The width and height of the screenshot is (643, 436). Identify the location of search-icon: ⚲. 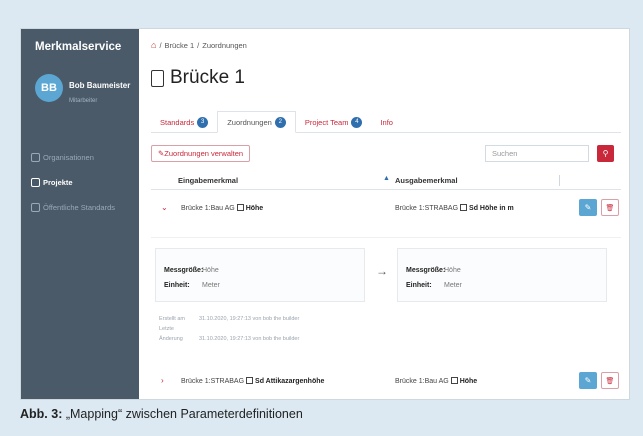
(605, 153).